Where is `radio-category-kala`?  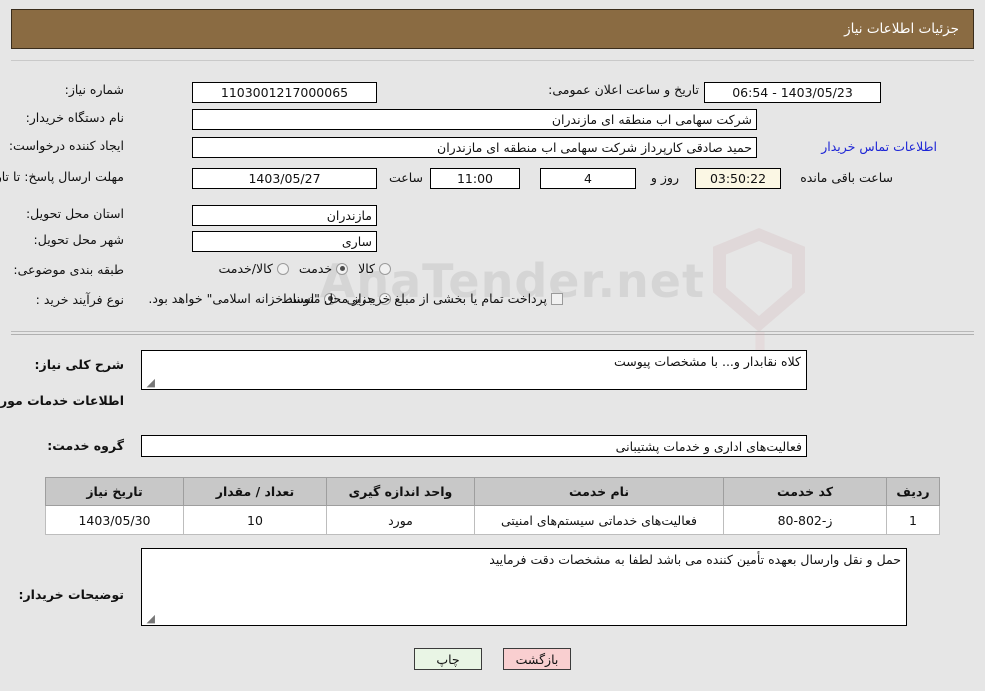
radio-category-kala is located at coordinates (385, 268).